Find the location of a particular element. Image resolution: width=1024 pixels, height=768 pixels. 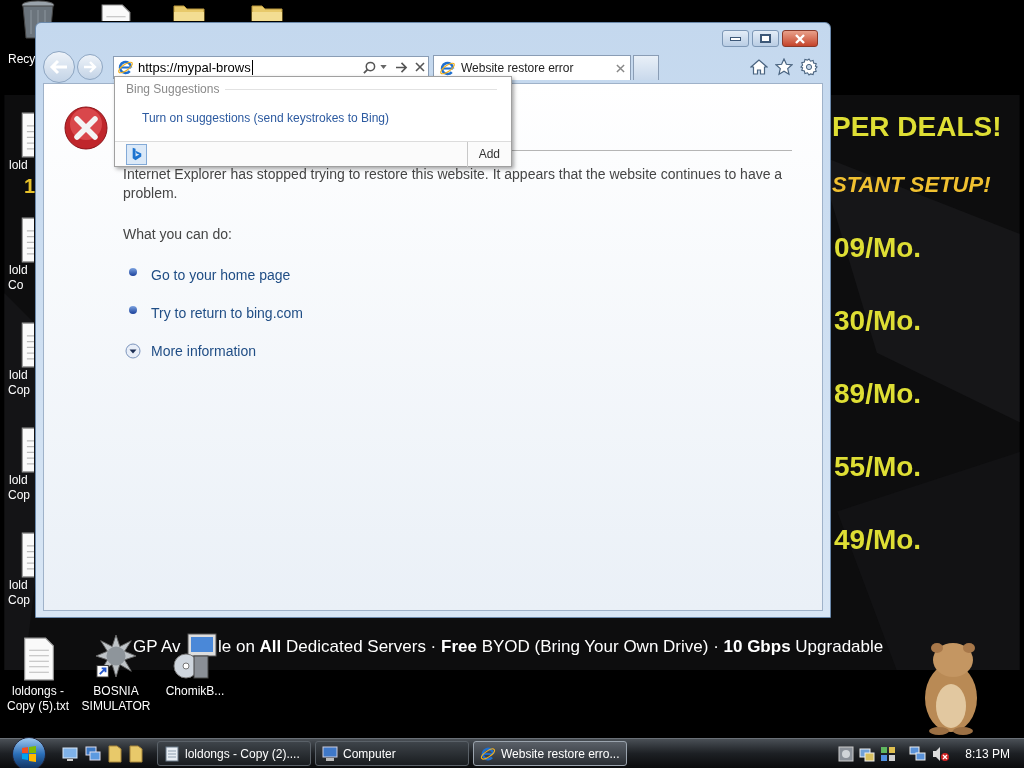

browser-tab: Website restore error is located at coordinates (532, 67).